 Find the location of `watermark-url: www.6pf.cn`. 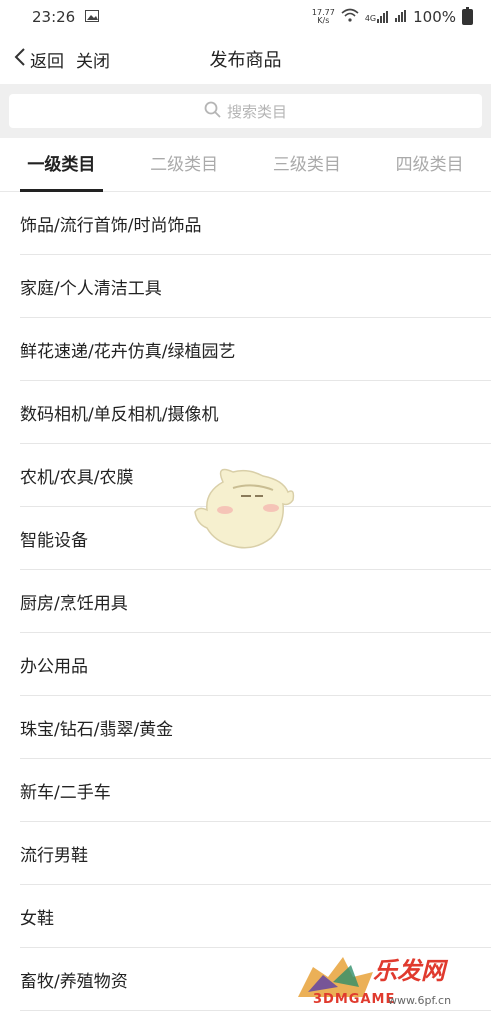

watermark-url: www.6pf.cn is located at coordinates (420, 1000).